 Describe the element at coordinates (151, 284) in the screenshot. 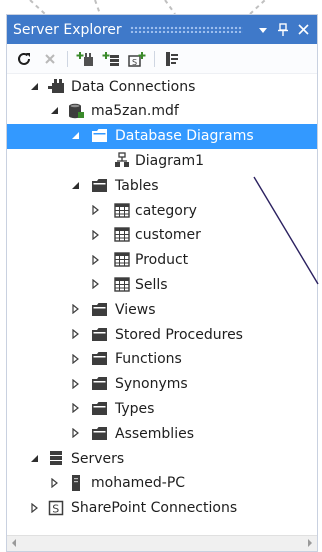

I see `tree-item-label: Sells` at that location.